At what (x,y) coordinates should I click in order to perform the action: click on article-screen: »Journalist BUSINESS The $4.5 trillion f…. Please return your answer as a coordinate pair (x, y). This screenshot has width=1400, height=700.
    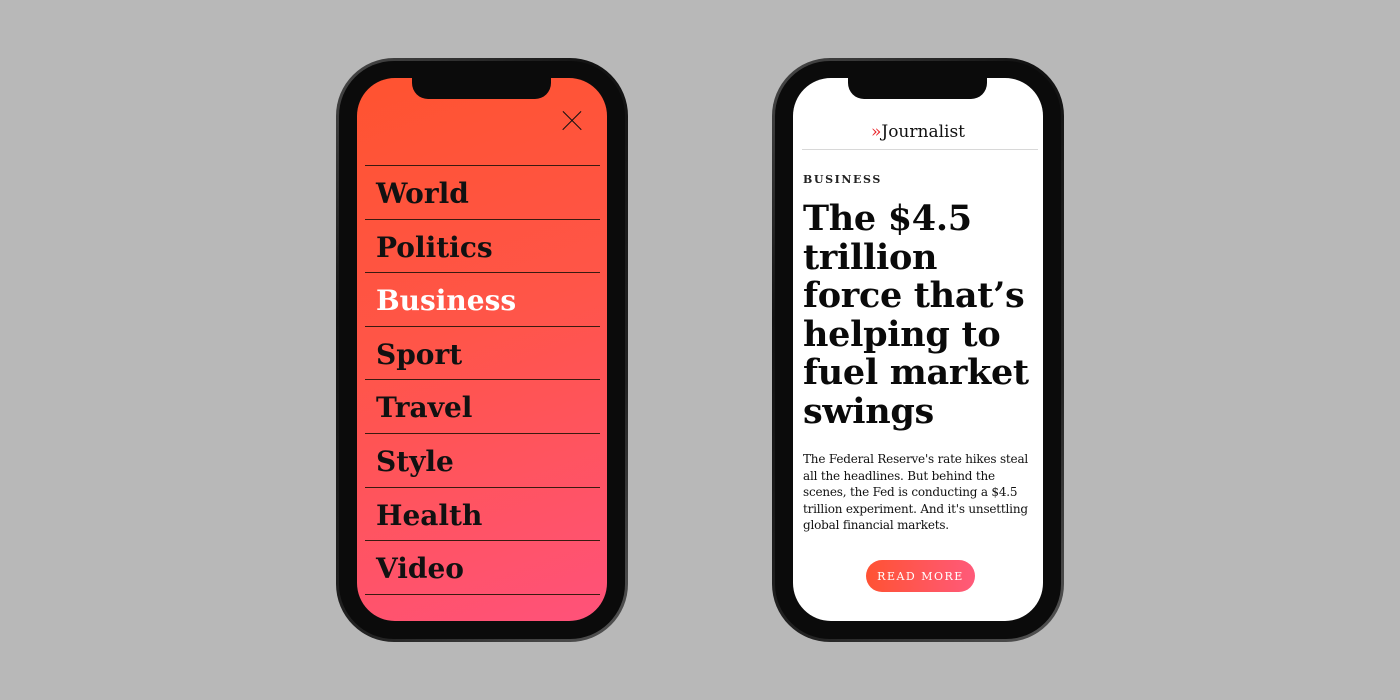
    Looking at the image, I should click on (918, 349).